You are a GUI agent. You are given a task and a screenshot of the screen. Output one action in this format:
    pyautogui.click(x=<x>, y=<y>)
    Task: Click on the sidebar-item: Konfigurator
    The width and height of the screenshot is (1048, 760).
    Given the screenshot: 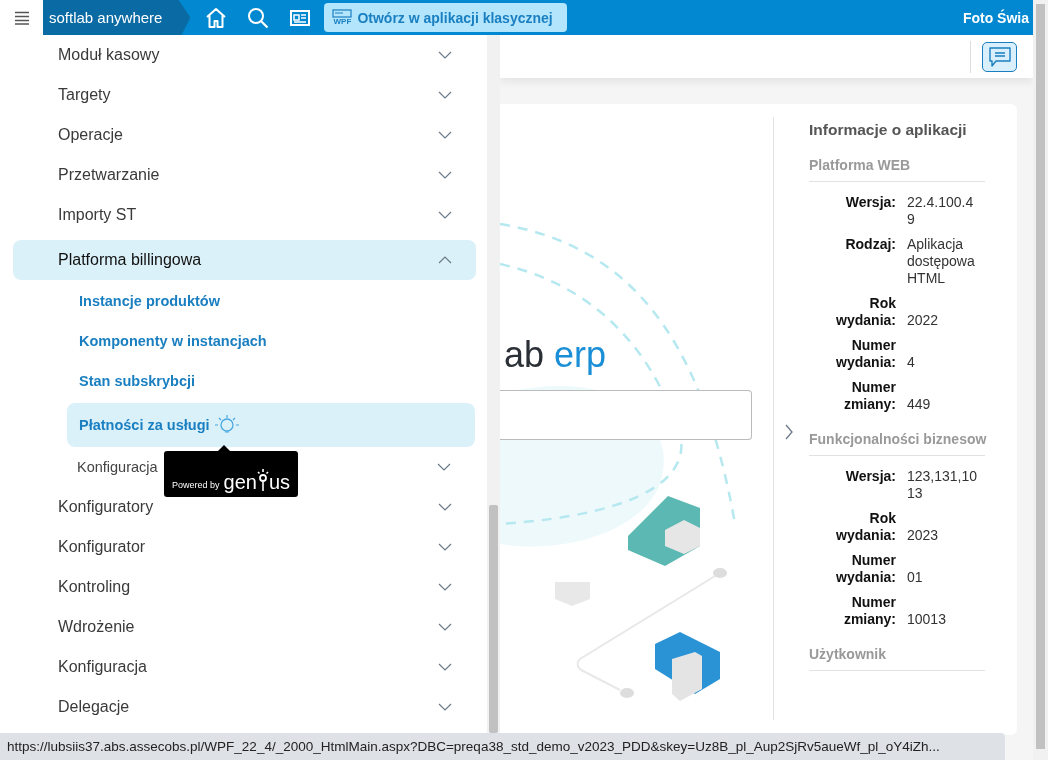 What is the action you would take?
    pyautogui.click(x=238, y=547)
    